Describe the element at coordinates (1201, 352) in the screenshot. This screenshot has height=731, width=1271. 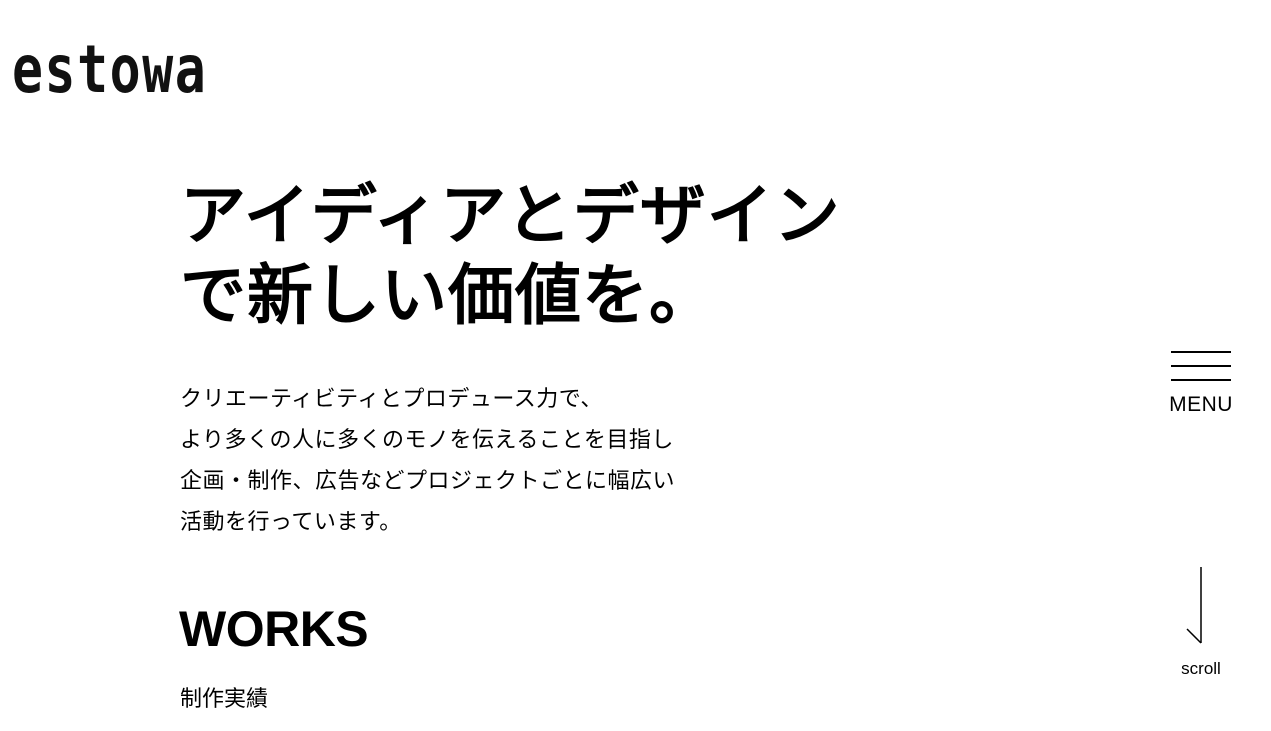
I see `hamburger-line-top` at that location.